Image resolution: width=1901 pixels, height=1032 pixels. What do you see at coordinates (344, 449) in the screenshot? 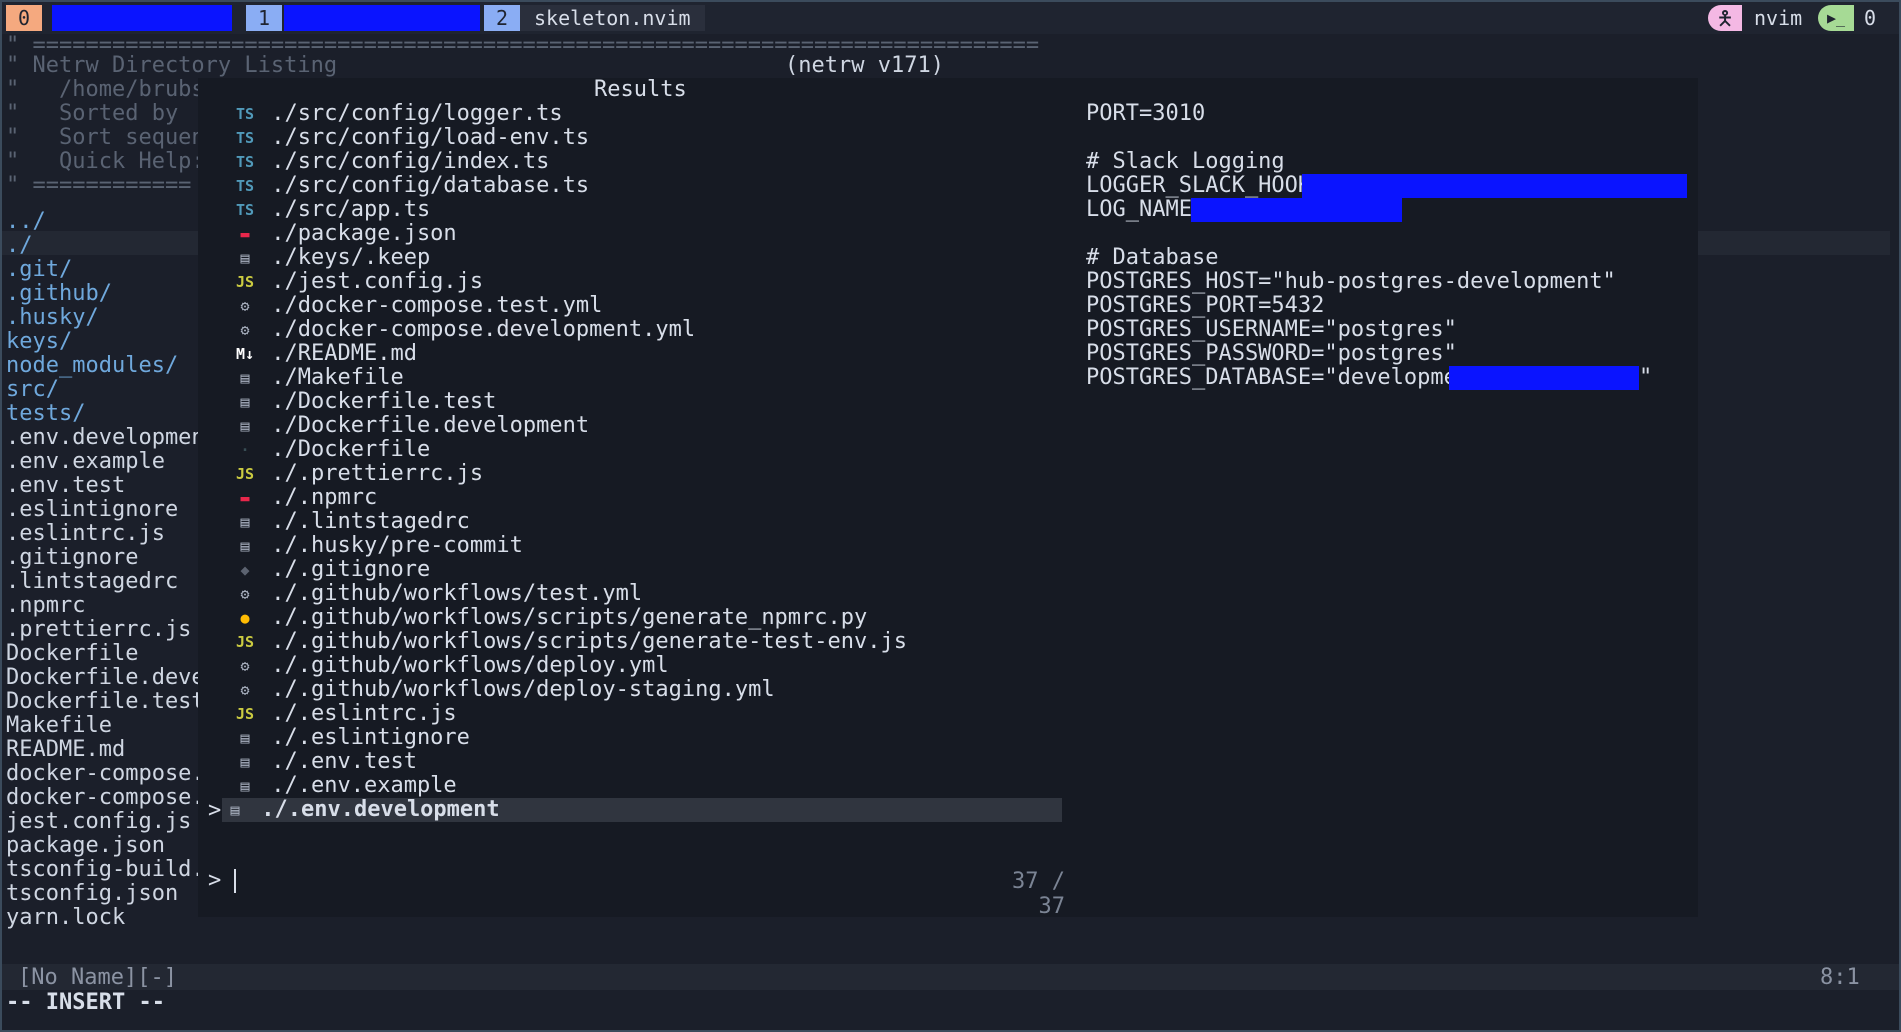
I see `result-path: ./Dockerfile` at bounding box center [344, 449].